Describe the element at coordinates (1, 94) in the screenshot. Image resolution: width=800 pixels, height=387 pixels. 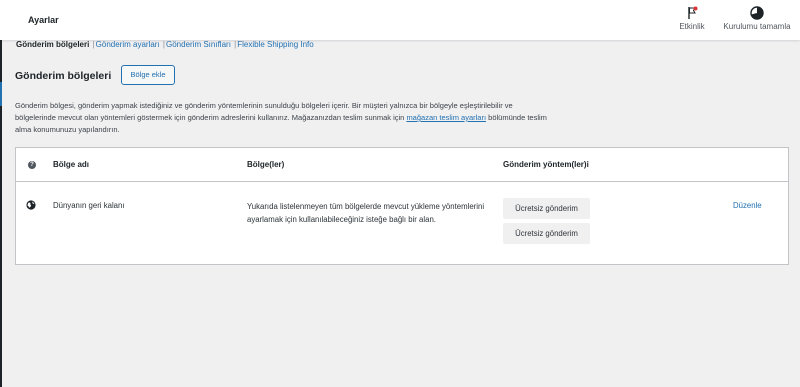
I see `admin-sidebar-current-marker` at that location.